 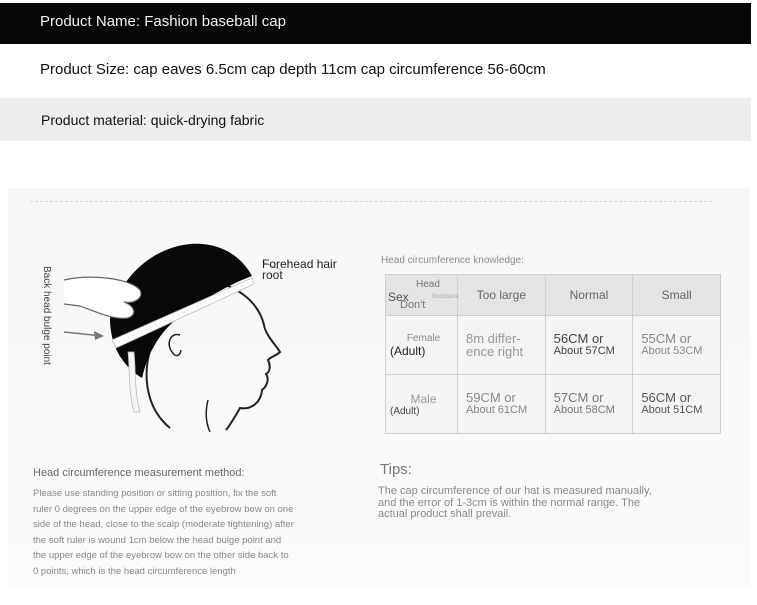 I want to click on forehead-label: Forehead hair root, so click(x=299, y=269).